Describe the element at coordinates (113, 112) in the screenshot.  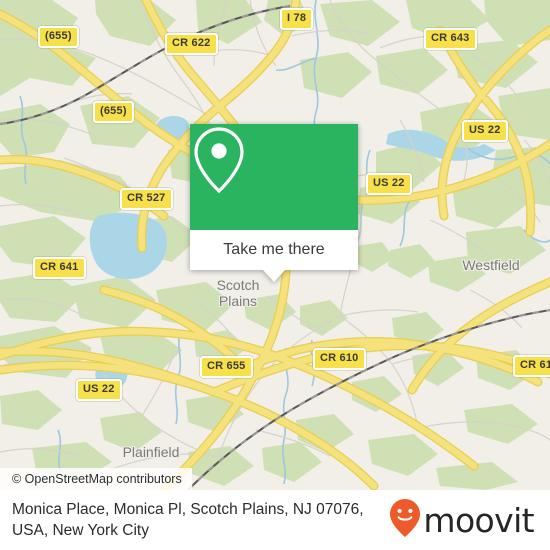
I see `route-shield-655-left: (655)` at that location.